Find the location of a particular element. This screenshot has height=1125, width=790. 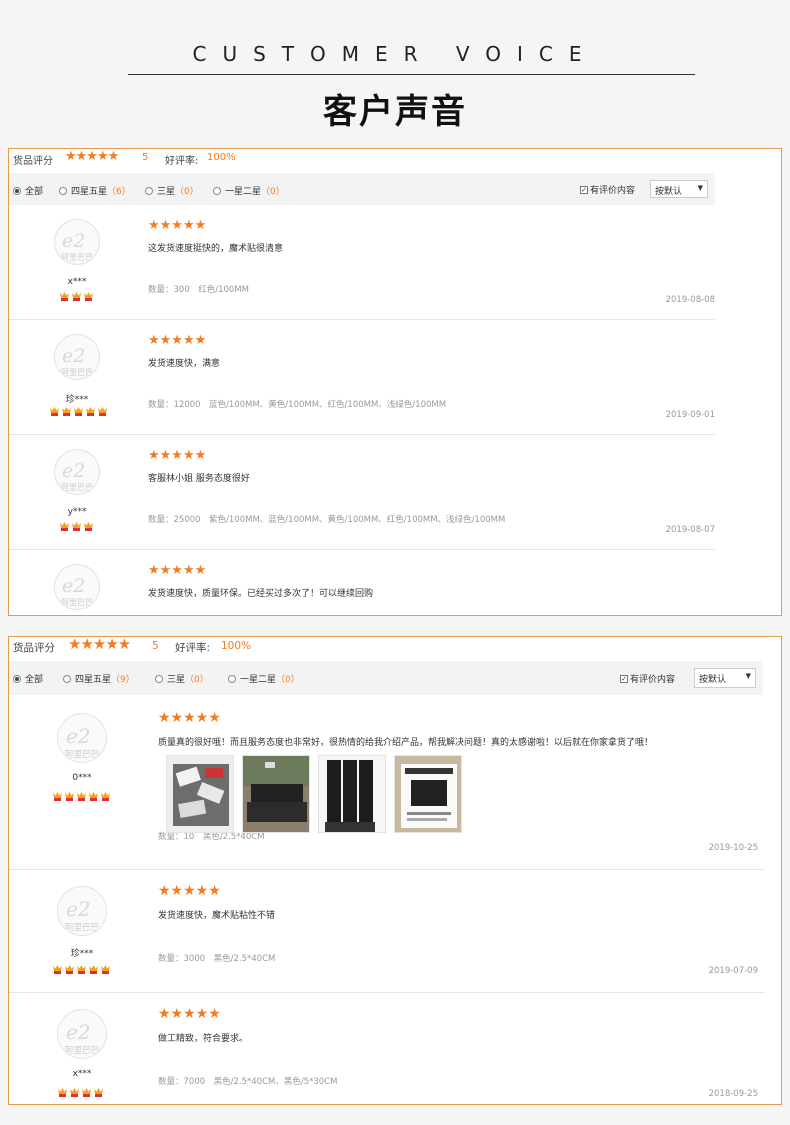

review-item: e2 阿里巴巴 ★★★★★ 发货速度快，质量环保。已经买过多次了！可以继续回购 is located at coordinates (362, 582).